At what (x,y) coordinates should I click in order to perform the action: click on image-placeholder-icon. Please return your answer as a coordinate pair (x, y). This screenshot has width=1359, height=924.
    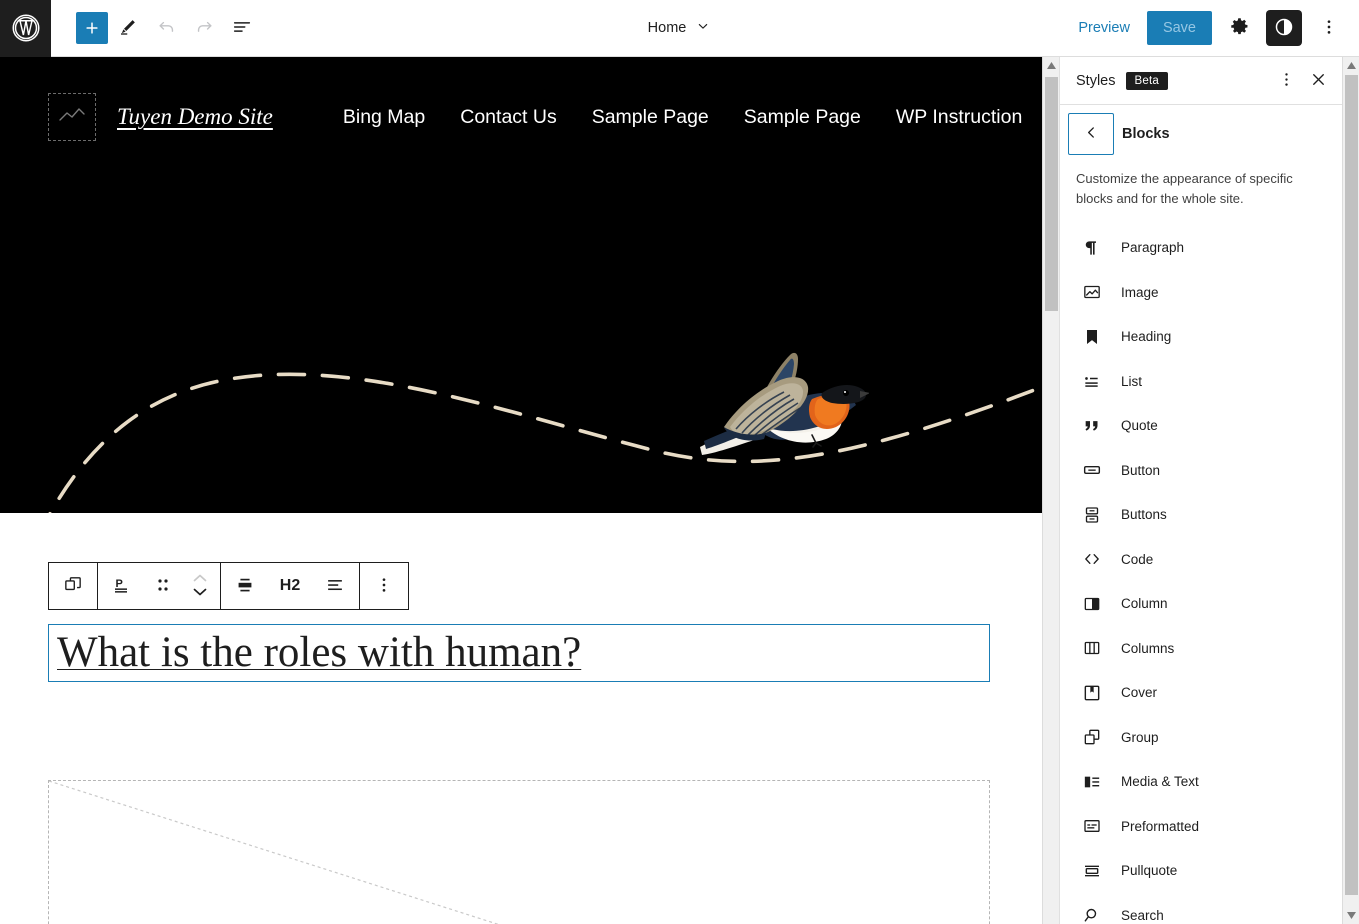
    Looking at the image, I should click on (72, 117).